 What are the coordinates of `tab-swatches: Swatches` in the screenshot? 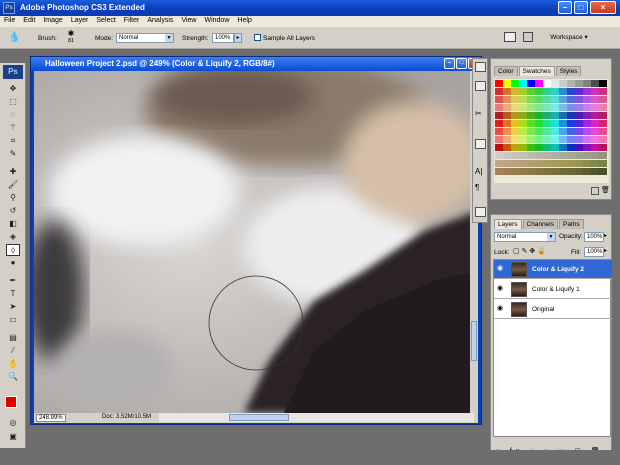 It's located at (536, 71).